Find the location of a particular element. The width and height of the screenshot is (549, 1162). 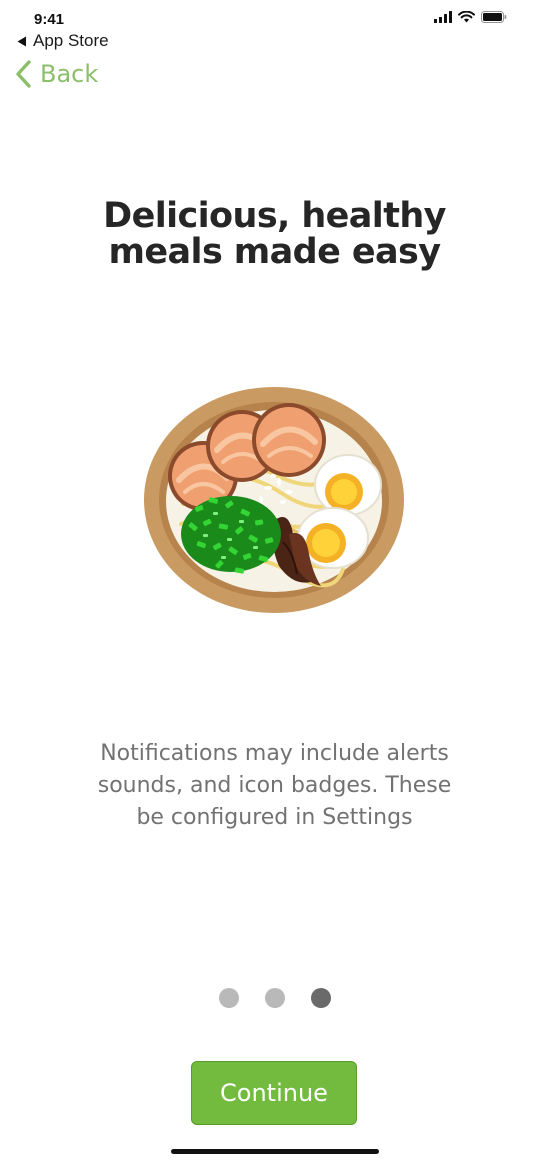

page-indicator is located at coordinates (274, 998).